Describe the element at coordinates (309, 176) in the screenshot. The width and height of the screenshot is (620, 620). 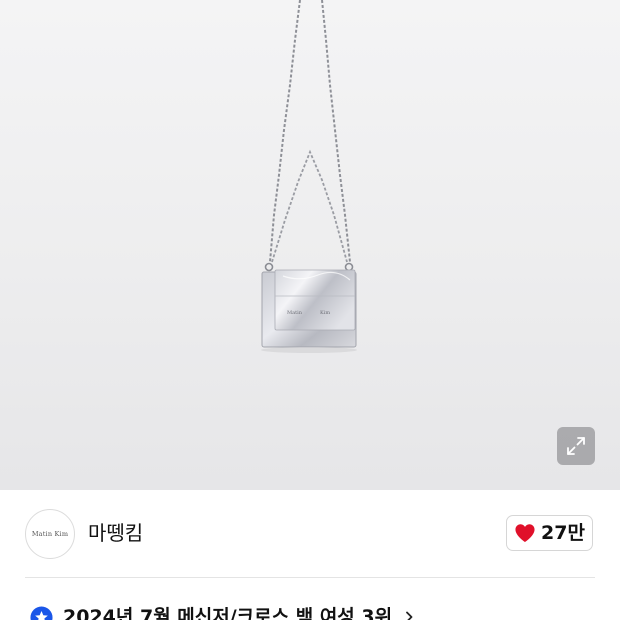
I see `bag-illustration: Matin Kim` at that location.